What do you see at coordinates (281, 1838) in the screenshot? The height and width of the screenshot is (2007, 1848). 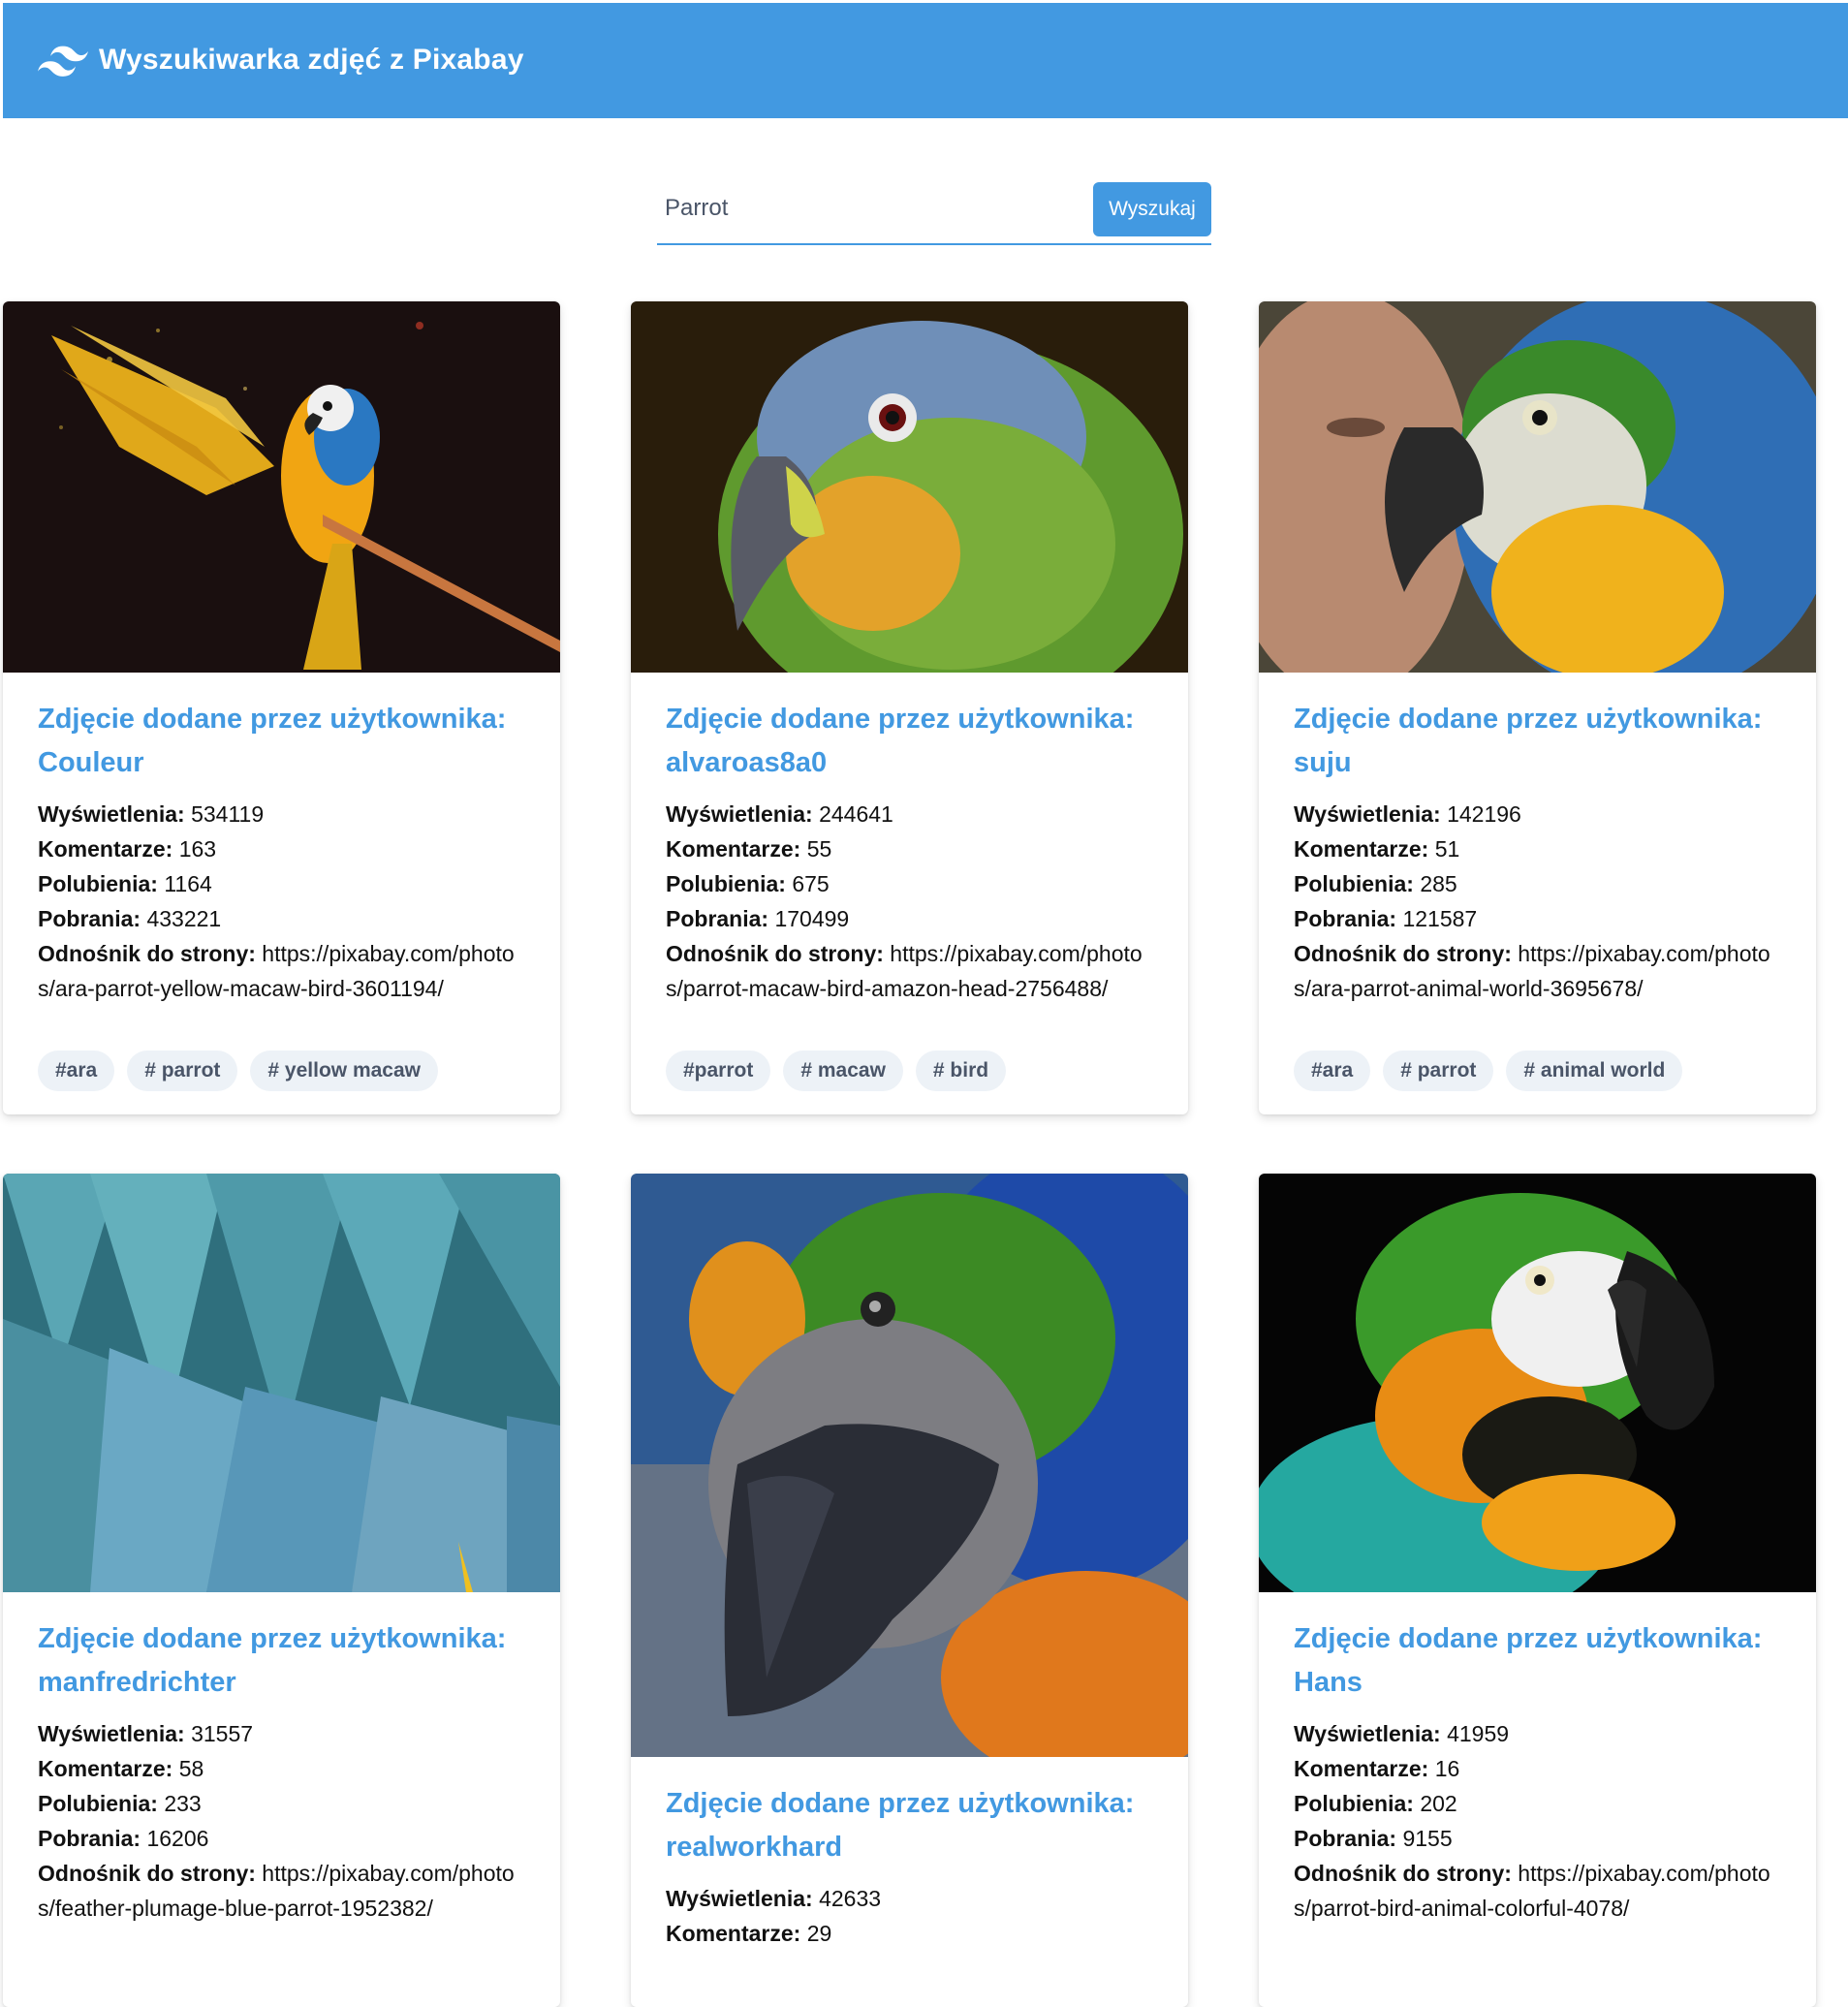 I see `downloads-row: Pobrania: 16206` at bounding box center [281, 1838].